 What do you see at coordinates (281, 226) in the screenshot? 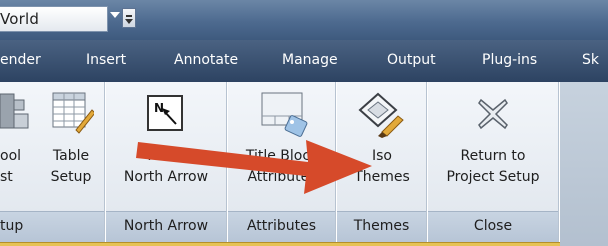
I see `panel-title-attributes: Attributes` at bounding box center [281, 226].